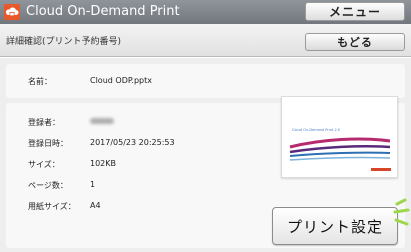 Image resolution: width=411 pixels, height=252 pixels. I want to click on size-label: サイズ：, so click(44, 164).